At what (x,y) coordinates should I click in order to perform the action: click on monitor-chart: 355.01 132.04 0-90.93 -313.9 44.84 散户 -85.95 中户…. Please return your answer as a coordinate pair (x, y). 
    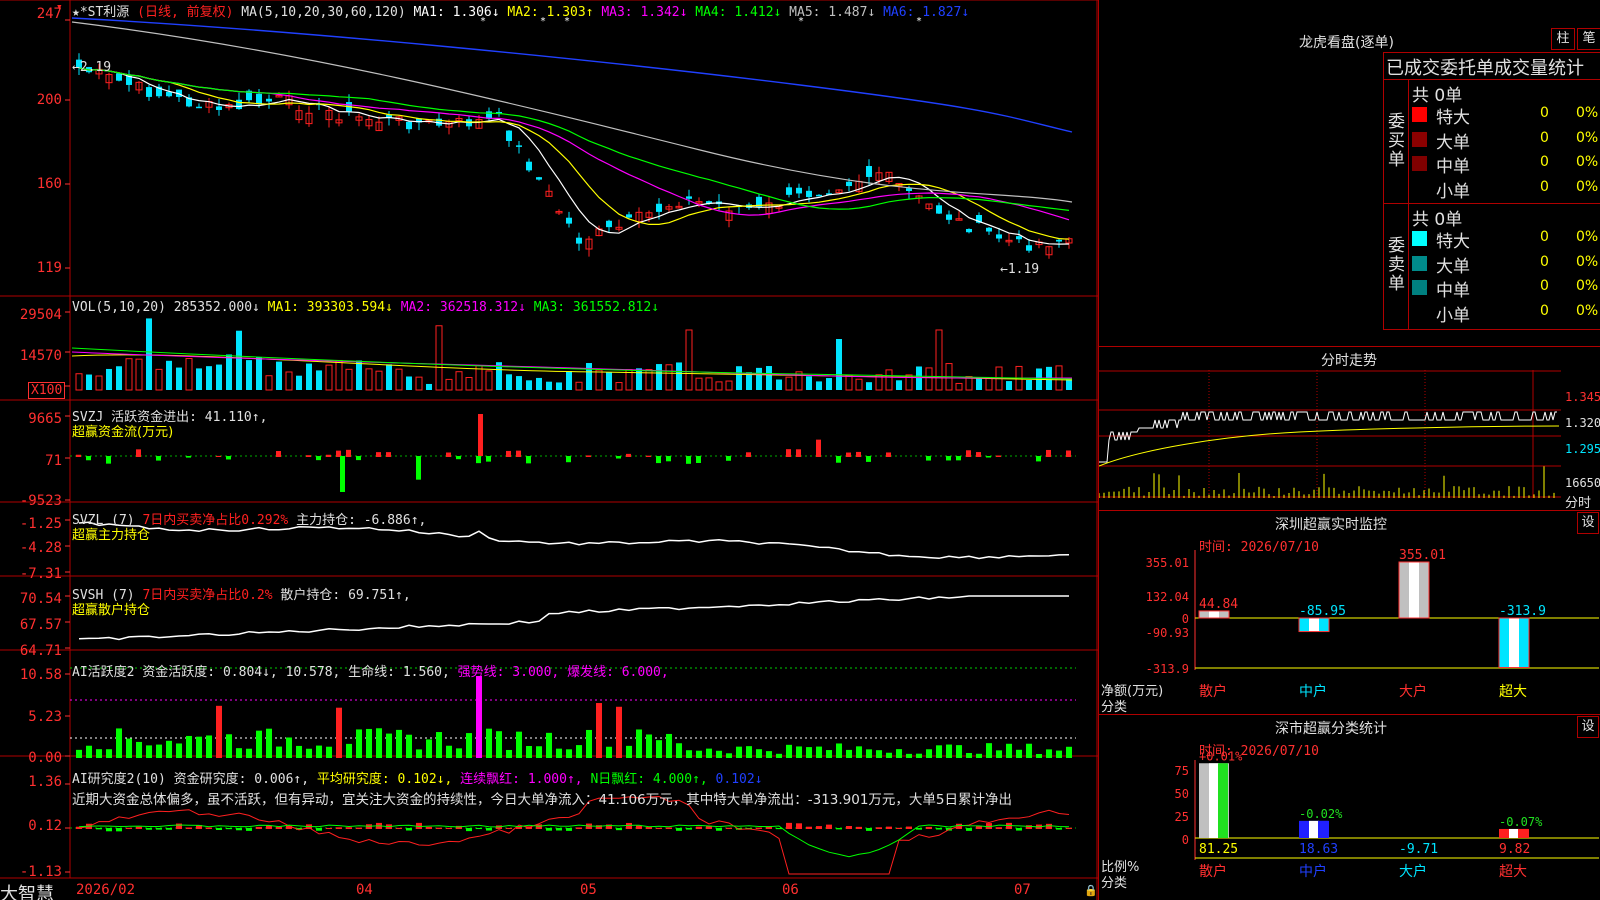
    Looking at the image, I should click on (1372, 624).